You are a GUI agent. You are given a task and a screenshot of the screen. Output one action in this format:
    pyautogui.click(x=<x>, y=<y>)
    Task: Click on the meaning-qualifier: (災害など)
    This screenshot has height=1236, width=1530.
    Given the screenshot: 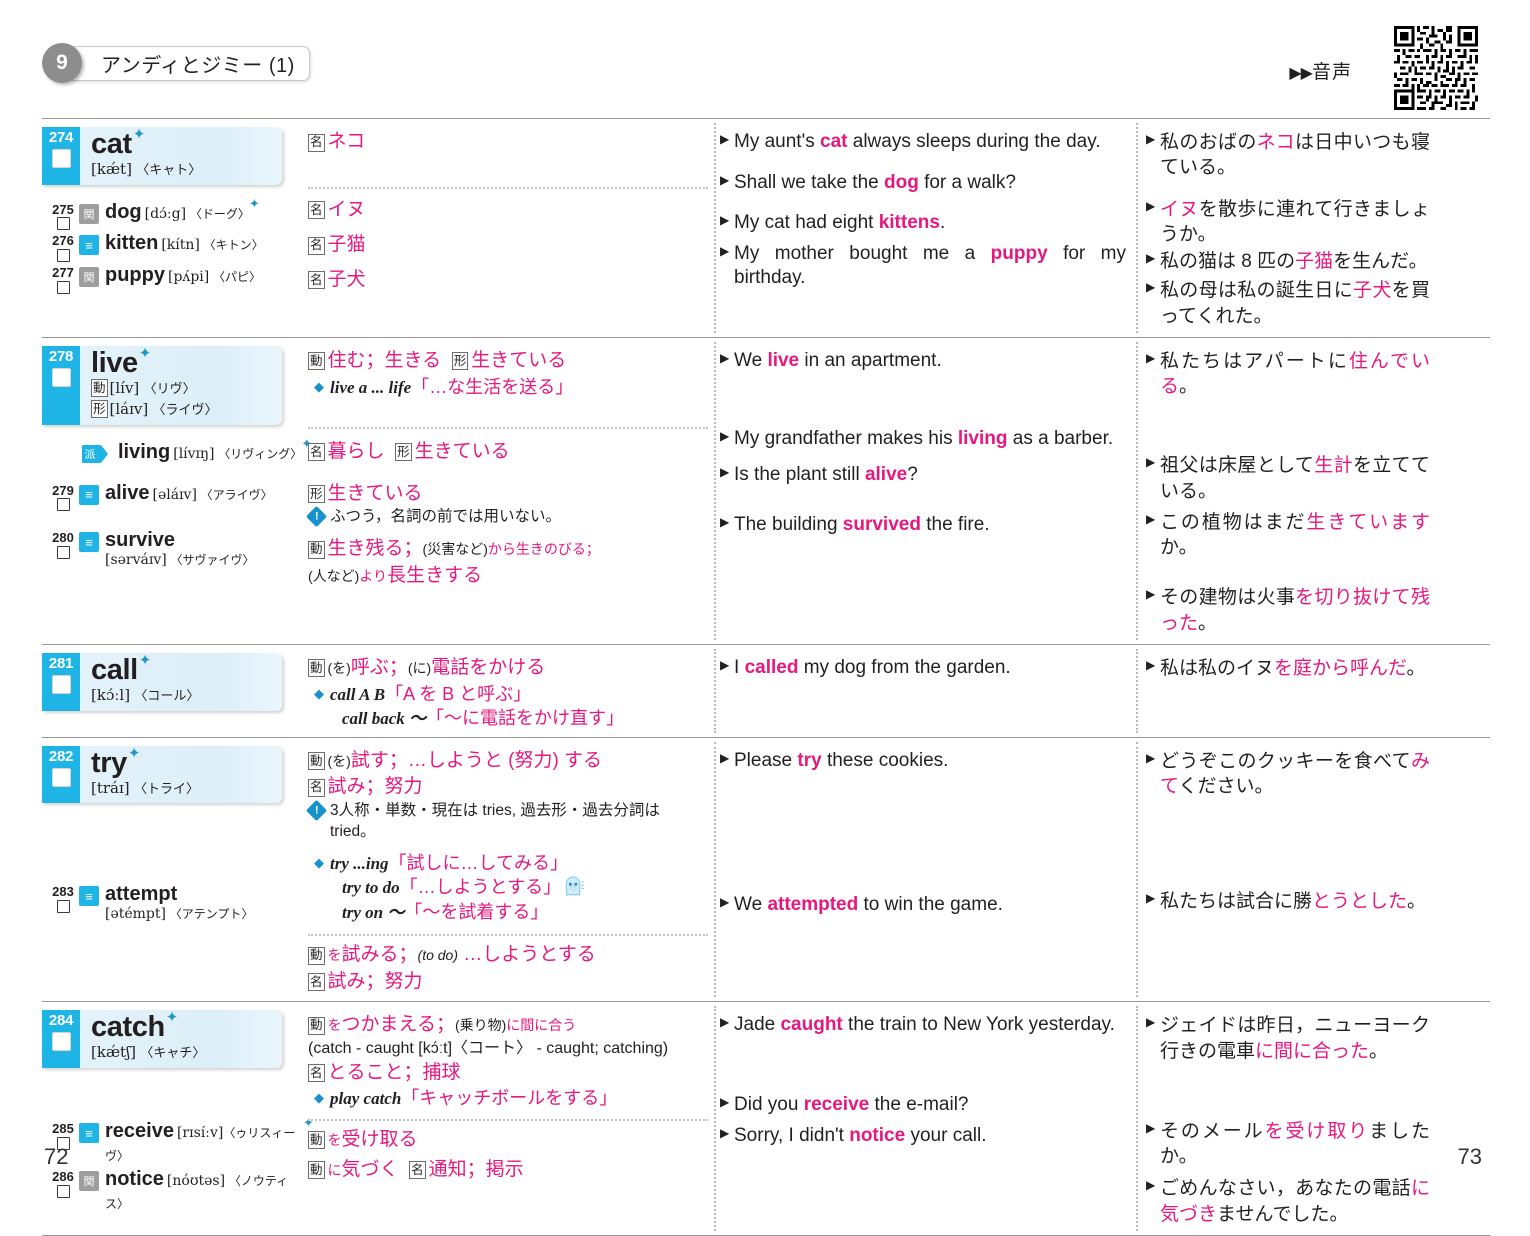 What is the action you would take?
    pyautogui.click(x=455, y=549)
    